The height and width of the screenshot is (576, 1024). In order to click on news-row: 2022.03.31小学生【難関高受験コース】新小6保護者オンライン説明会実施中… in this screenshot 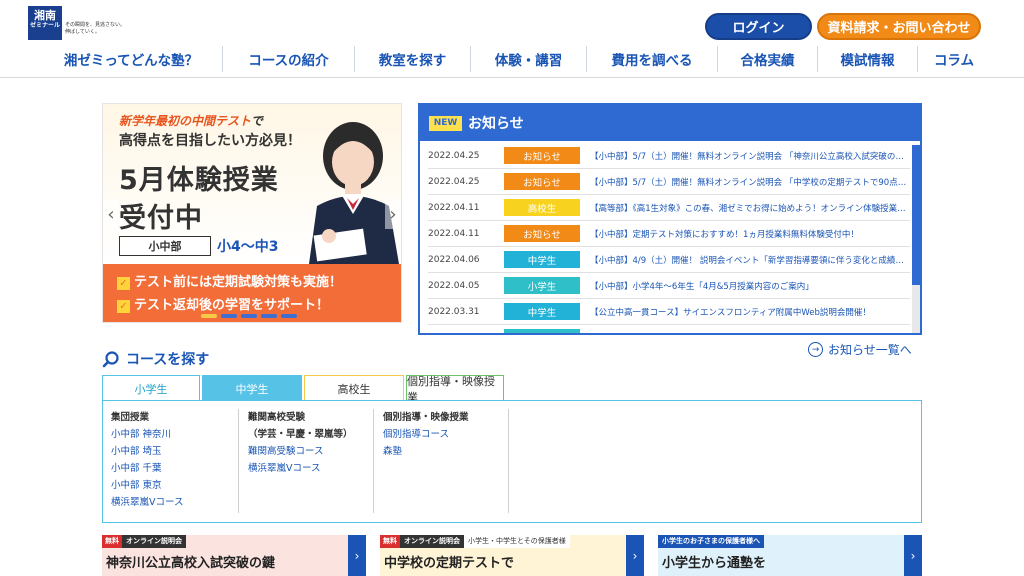, I will do `click(669, 329)`.